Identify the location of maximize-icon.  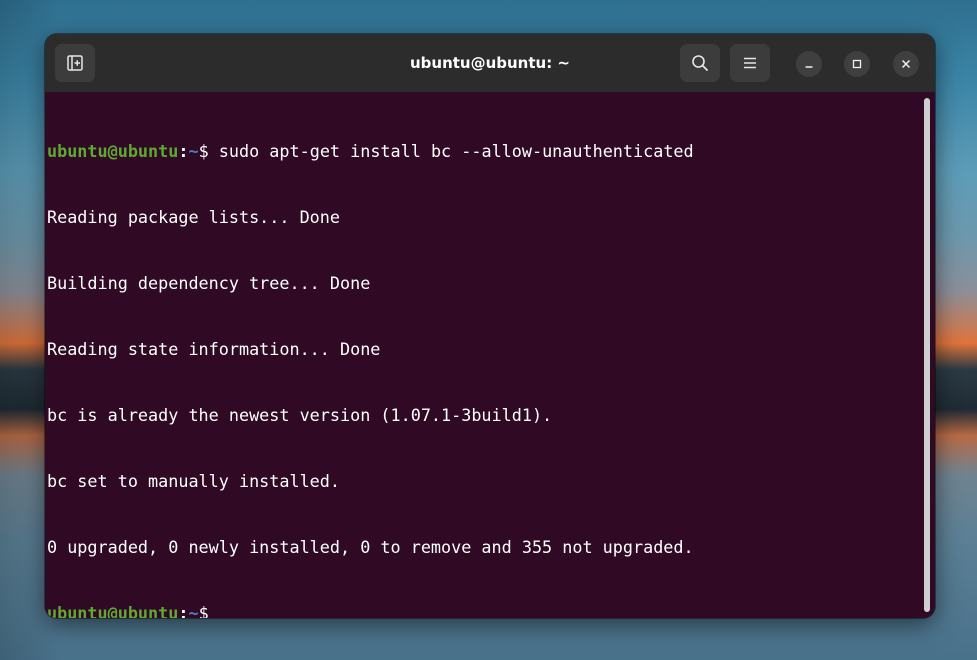
(857, 64).